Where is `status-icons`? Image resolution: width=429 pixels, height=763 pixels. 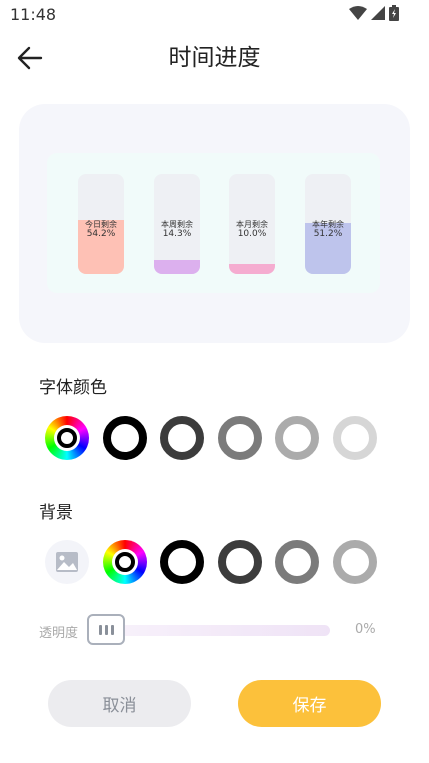 status-icons is located at coordinates (374, 13).